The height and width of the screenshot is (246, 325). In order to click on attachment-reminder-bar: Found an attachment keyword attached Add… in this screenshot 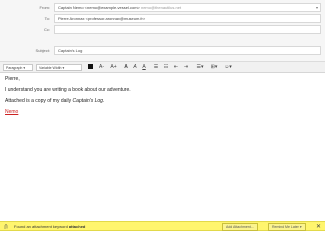, I will do `click(162, 226)`.